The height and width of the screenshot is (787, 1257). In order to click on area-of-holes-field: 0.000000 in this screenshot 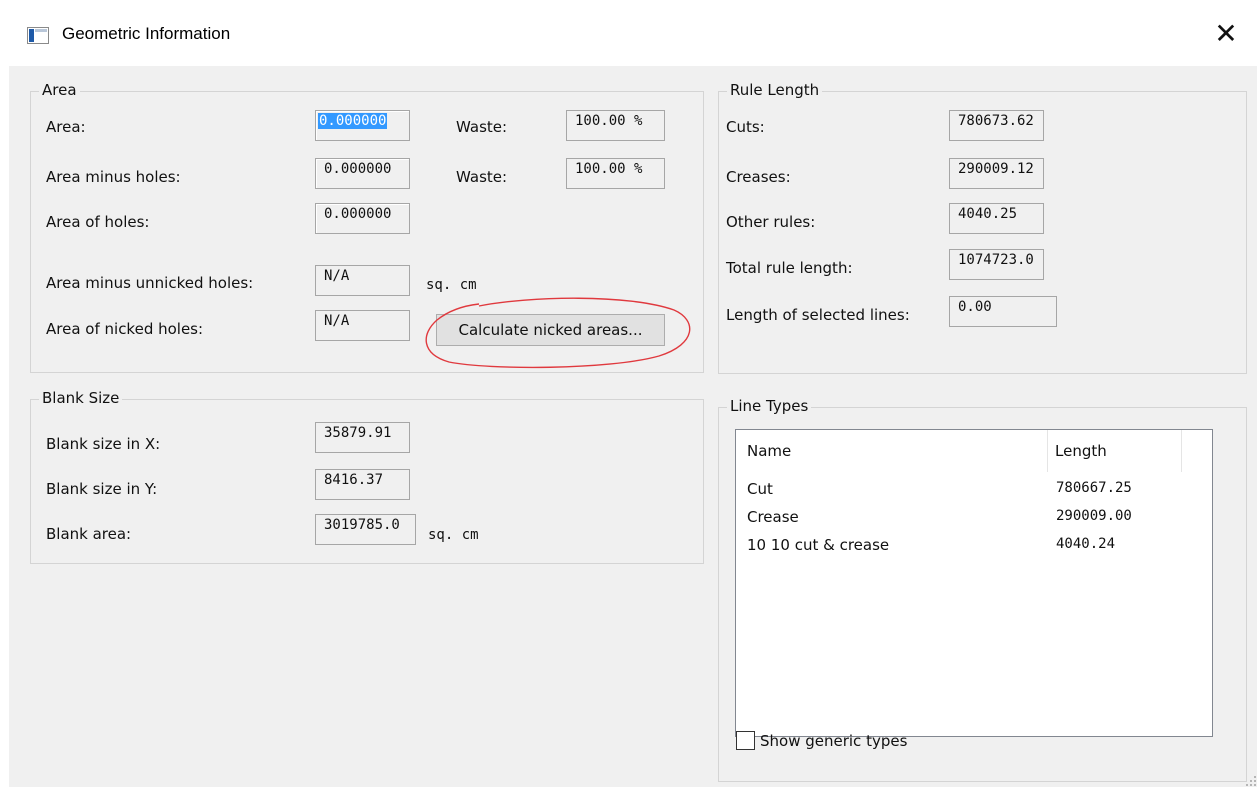, I will do `click(362, 218)`.